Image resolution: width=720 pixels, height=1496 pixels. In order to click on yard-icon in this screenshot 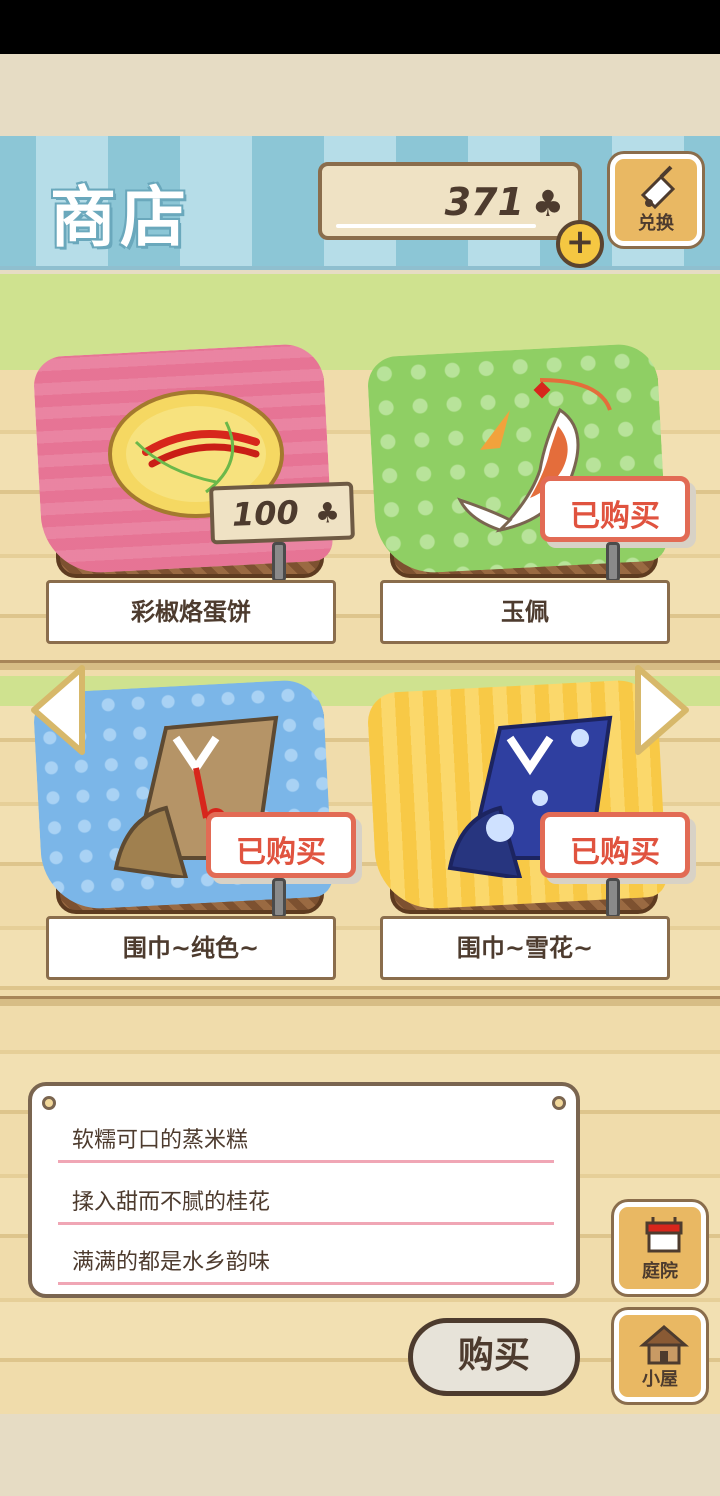, I will do `click(664, 1235)`.